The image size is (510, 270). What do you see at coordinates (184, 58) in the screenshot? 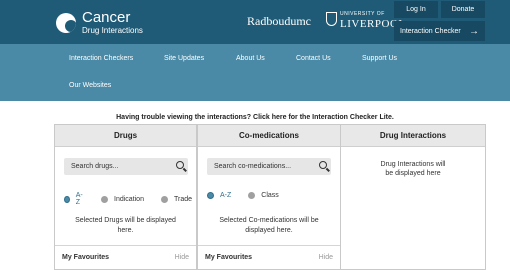
I see `nav-site-updates: Site Updates` at bounding box center [184, 58].